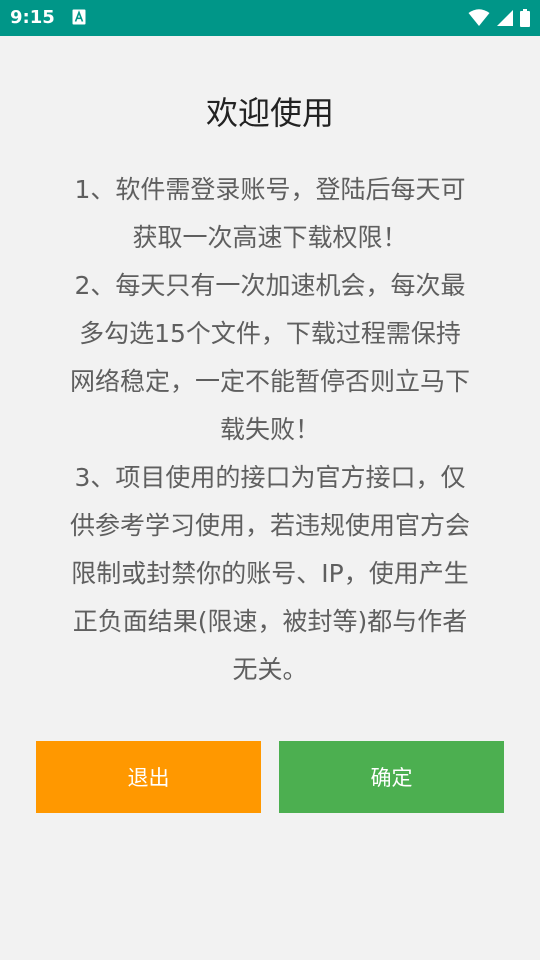  I want to click on system-icons, so click(499, 18).